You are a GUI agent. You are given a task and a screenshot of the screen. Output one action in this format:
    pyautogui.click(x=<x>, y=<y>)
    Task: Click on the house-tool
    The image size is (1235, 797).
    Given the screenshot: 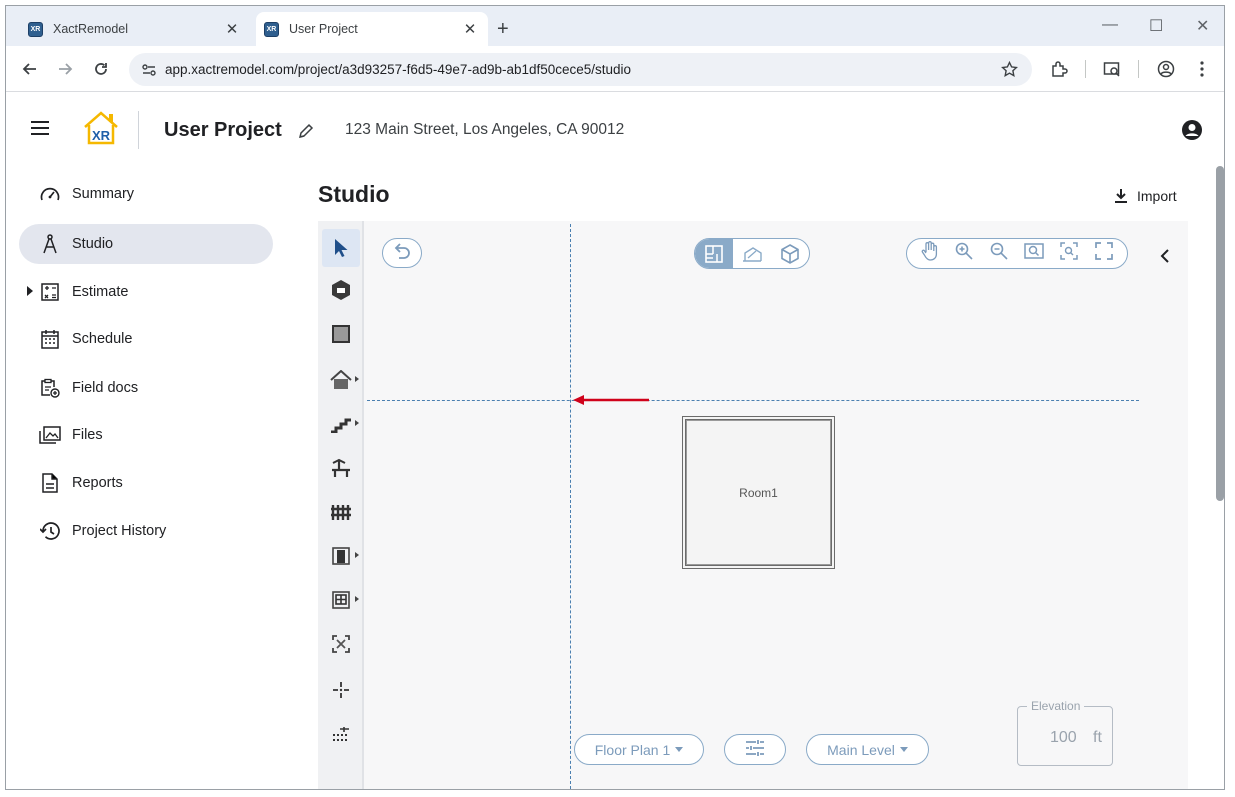 What is the action you would take?
    pyautogui.click(x=341, y=380)
    